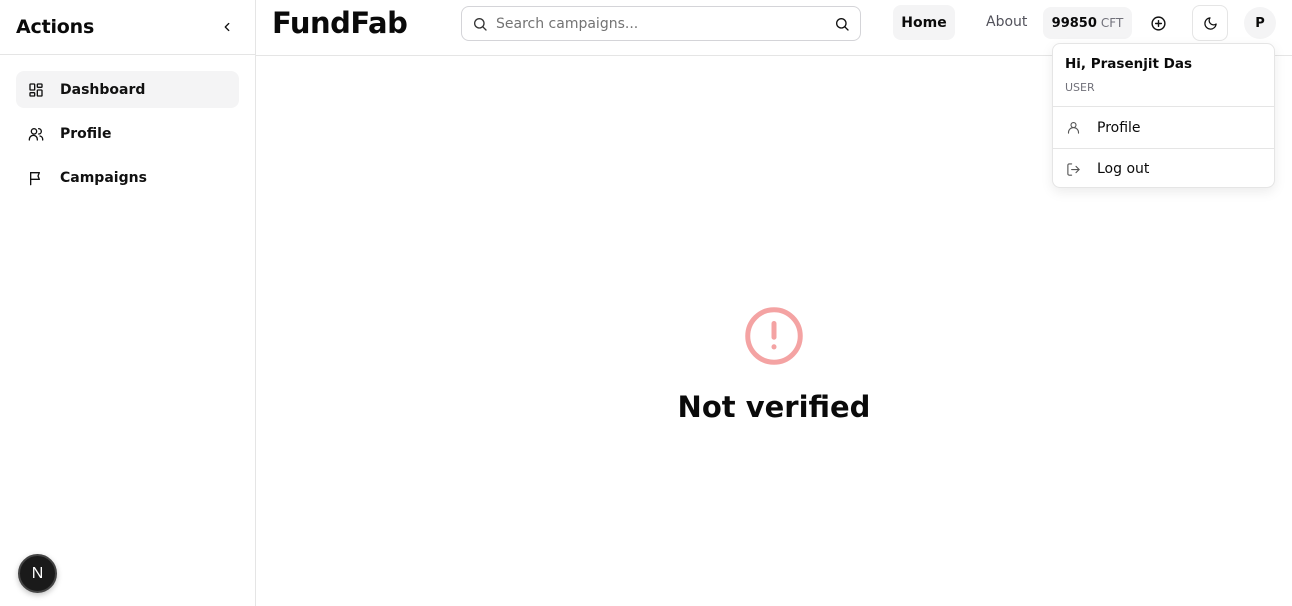 The image size is (1292, 606). What do you see at coordinates (1119, 127) in the screenshot?
I see `menu-item-label: Profile` at bounding box center [1119, 127].